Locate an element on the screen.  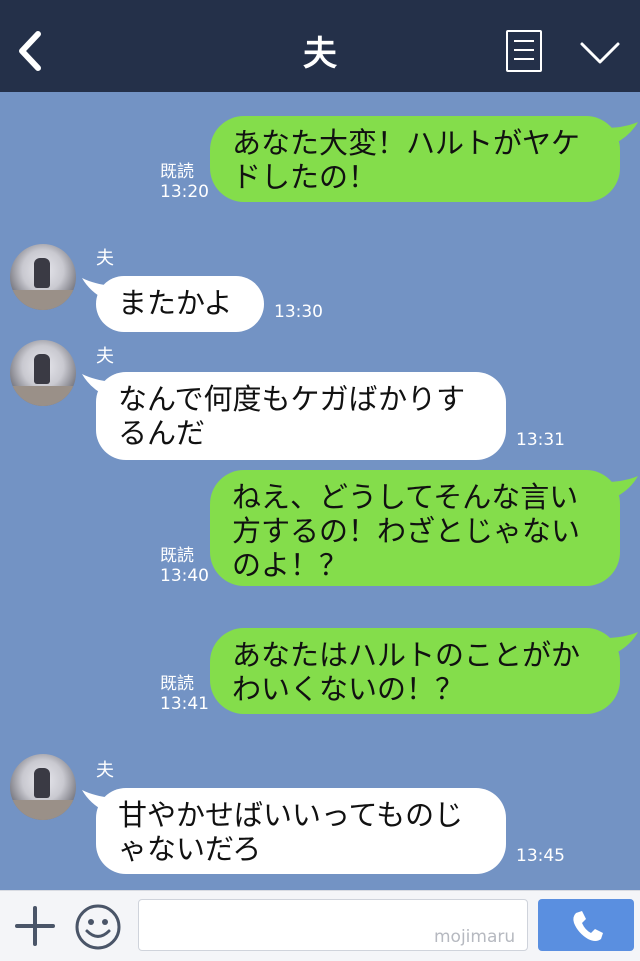
my-message-bubble: ねえ、どうしてそんな言い 方するの！わざとじゃない のよ！？ is located at coordinates (415, 528).